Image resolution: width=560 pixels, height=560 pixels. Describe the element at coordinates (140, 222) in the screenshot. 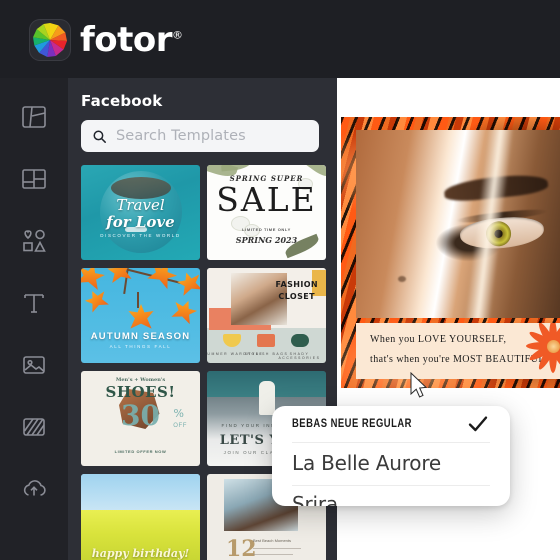

I see `template-title-line2: for Love` at that location.